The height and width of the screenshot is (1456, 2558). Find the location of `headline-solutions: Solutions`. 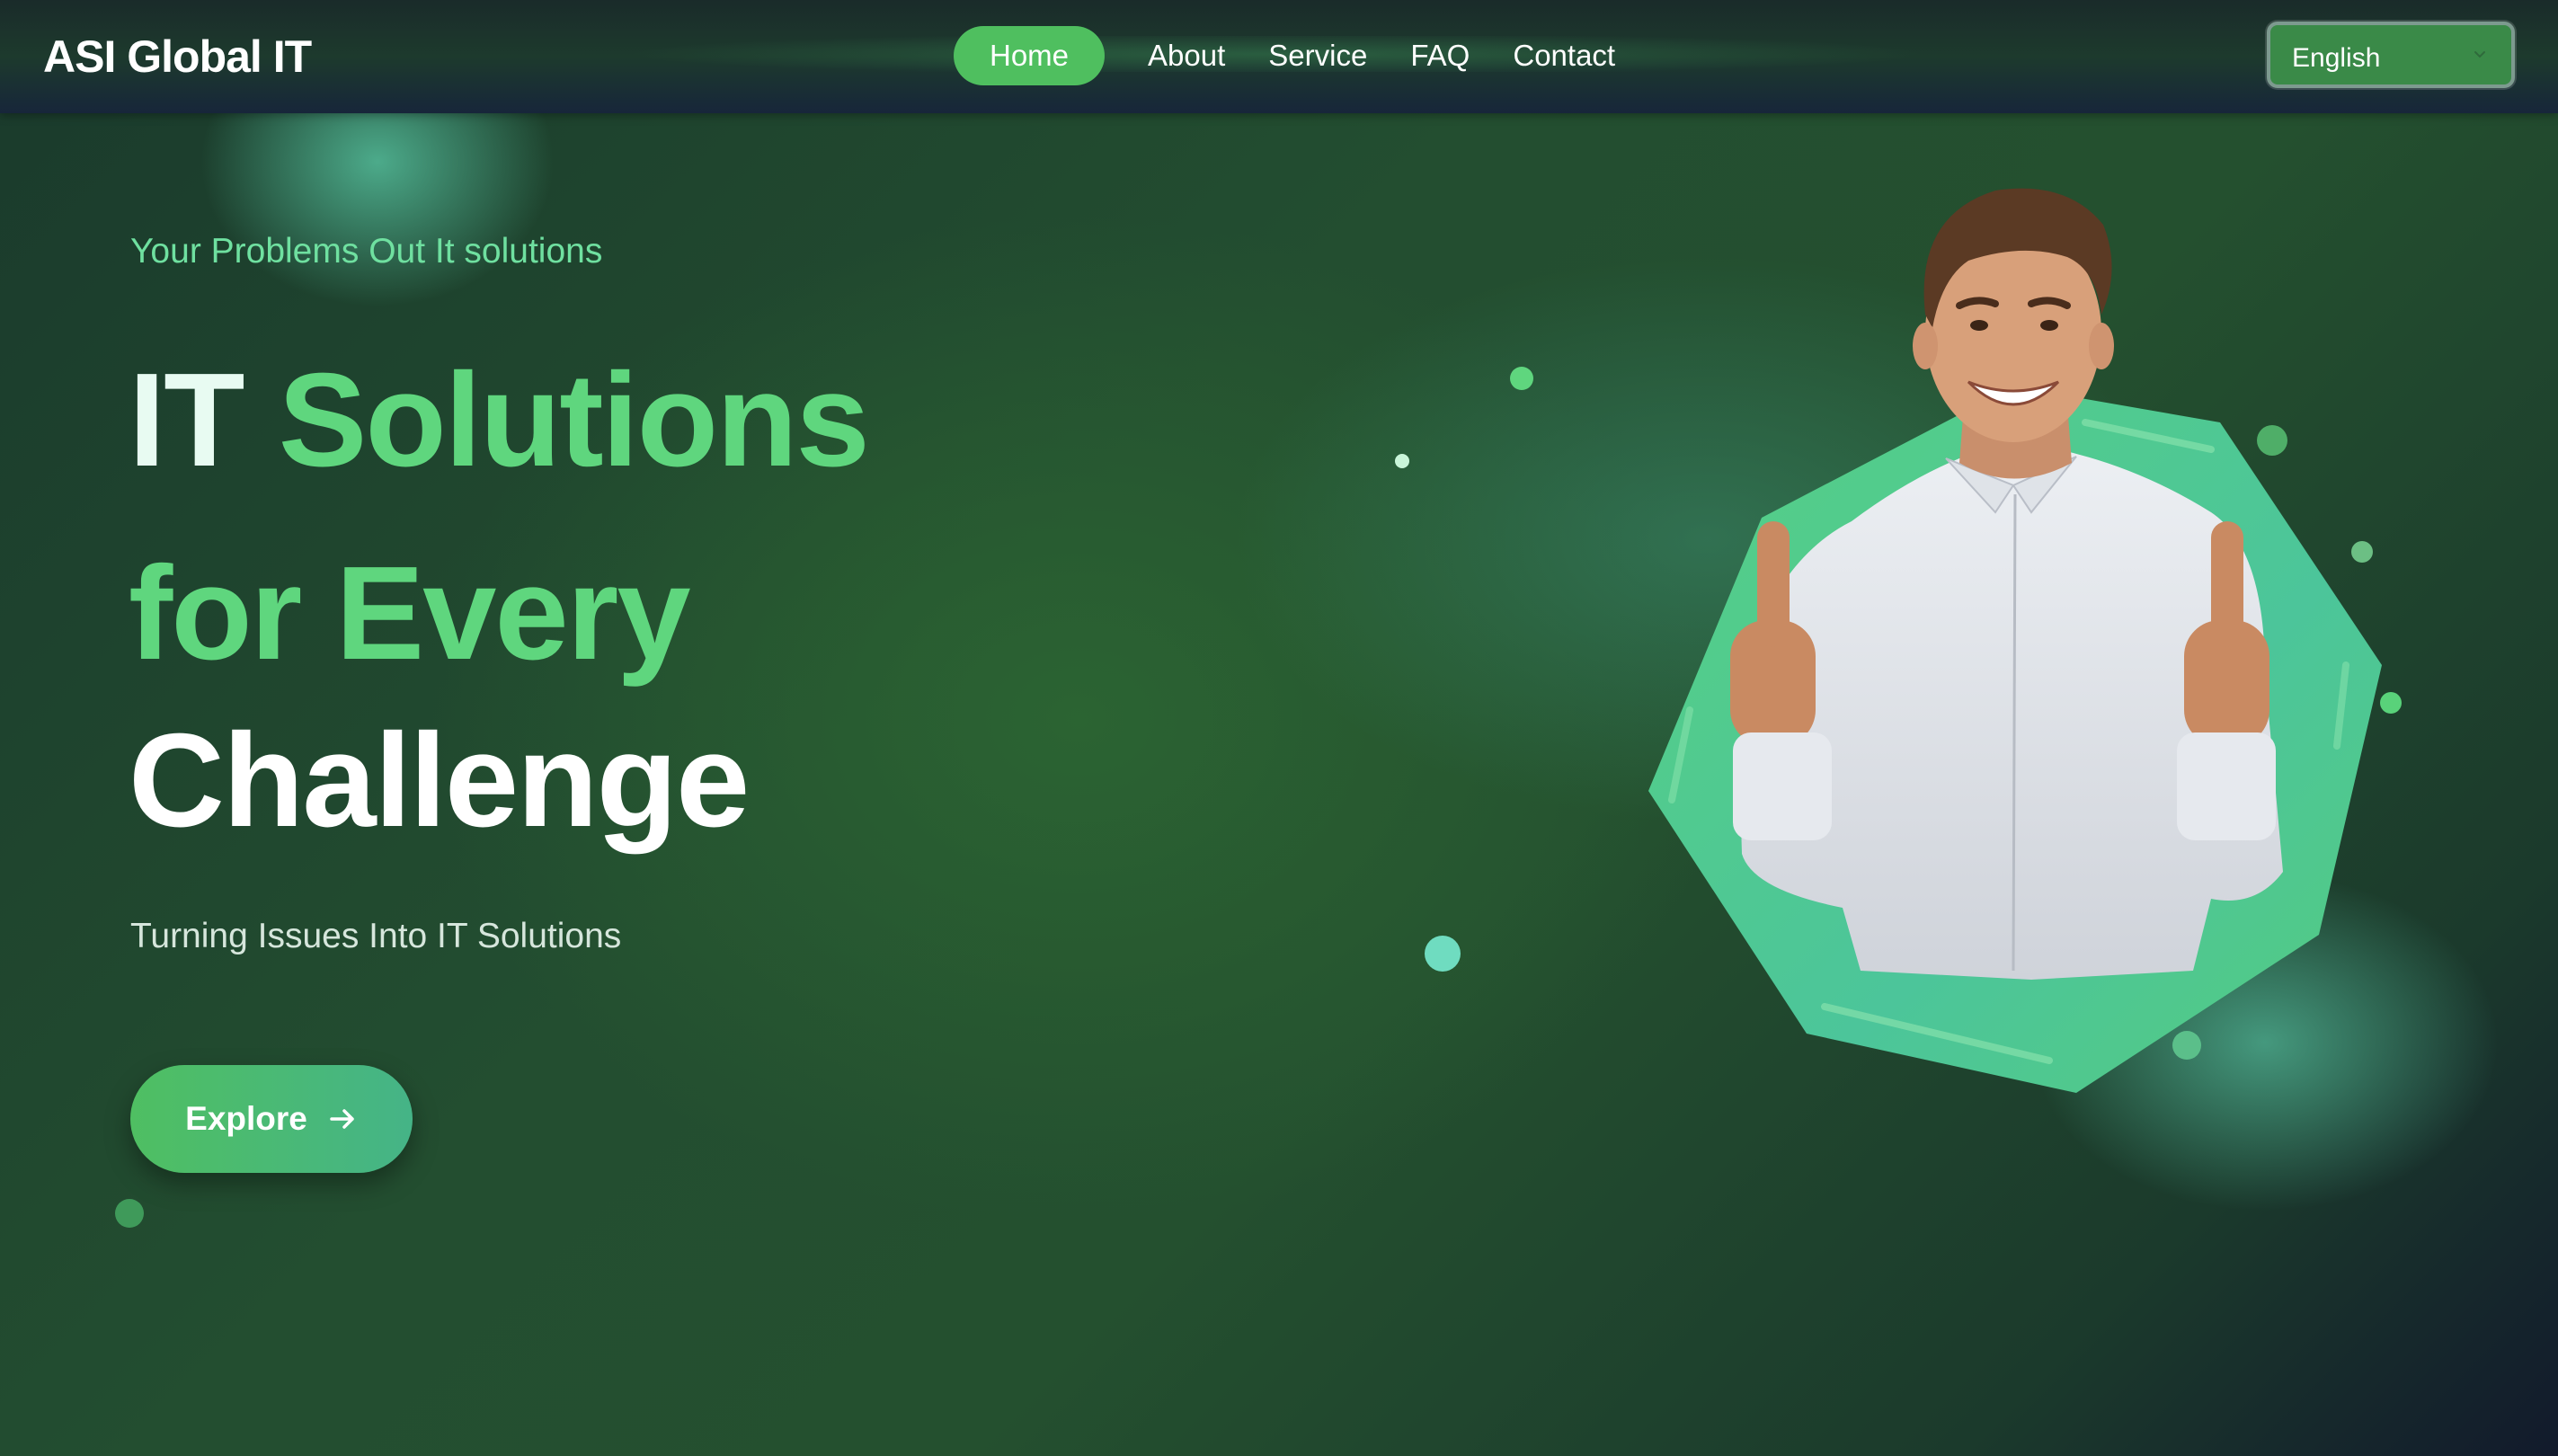

headline-solutions: Solutions is located at coordinates (574, 420).